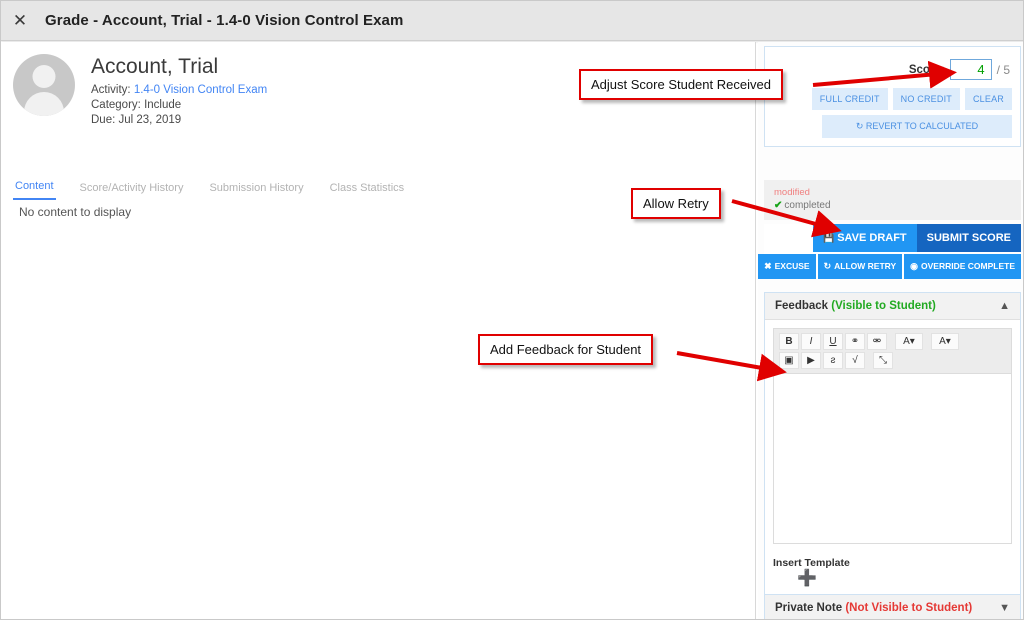 This screenshot has height=620, width=1024. I want to click on revert-row: ↻ REVERT TO CALCULATED, so click(892, 130).